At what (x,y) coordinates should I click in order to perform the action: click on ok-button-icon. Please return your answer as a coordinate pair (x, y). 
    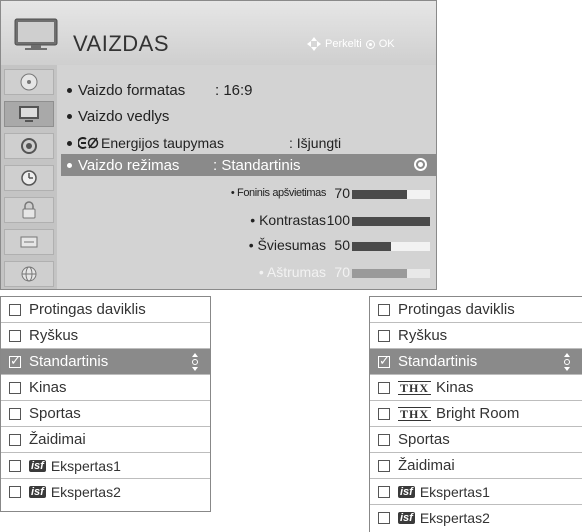
    Looking at the image, I should click on (370, 44).